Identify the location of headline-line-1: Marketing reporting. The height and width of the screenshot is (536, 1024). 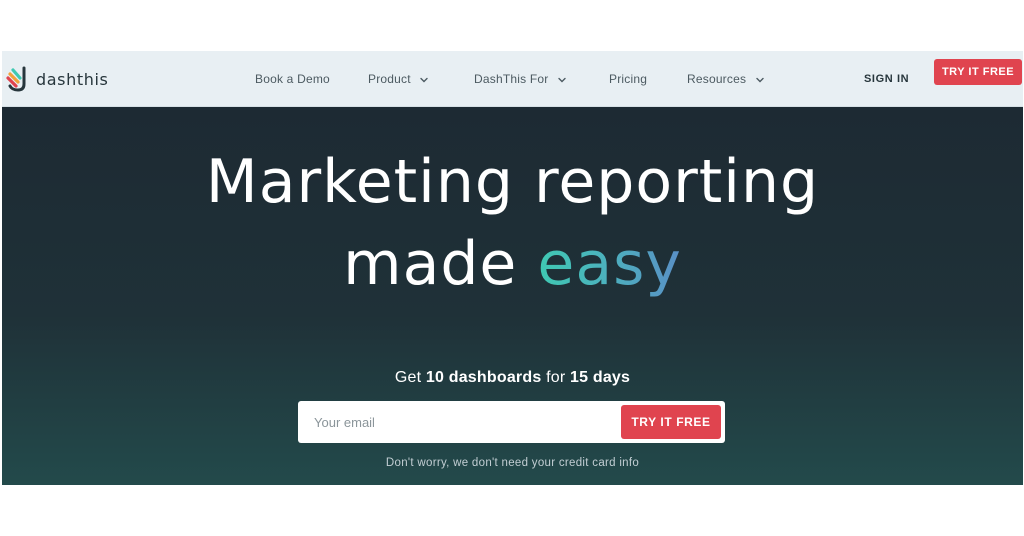
(512, 182).